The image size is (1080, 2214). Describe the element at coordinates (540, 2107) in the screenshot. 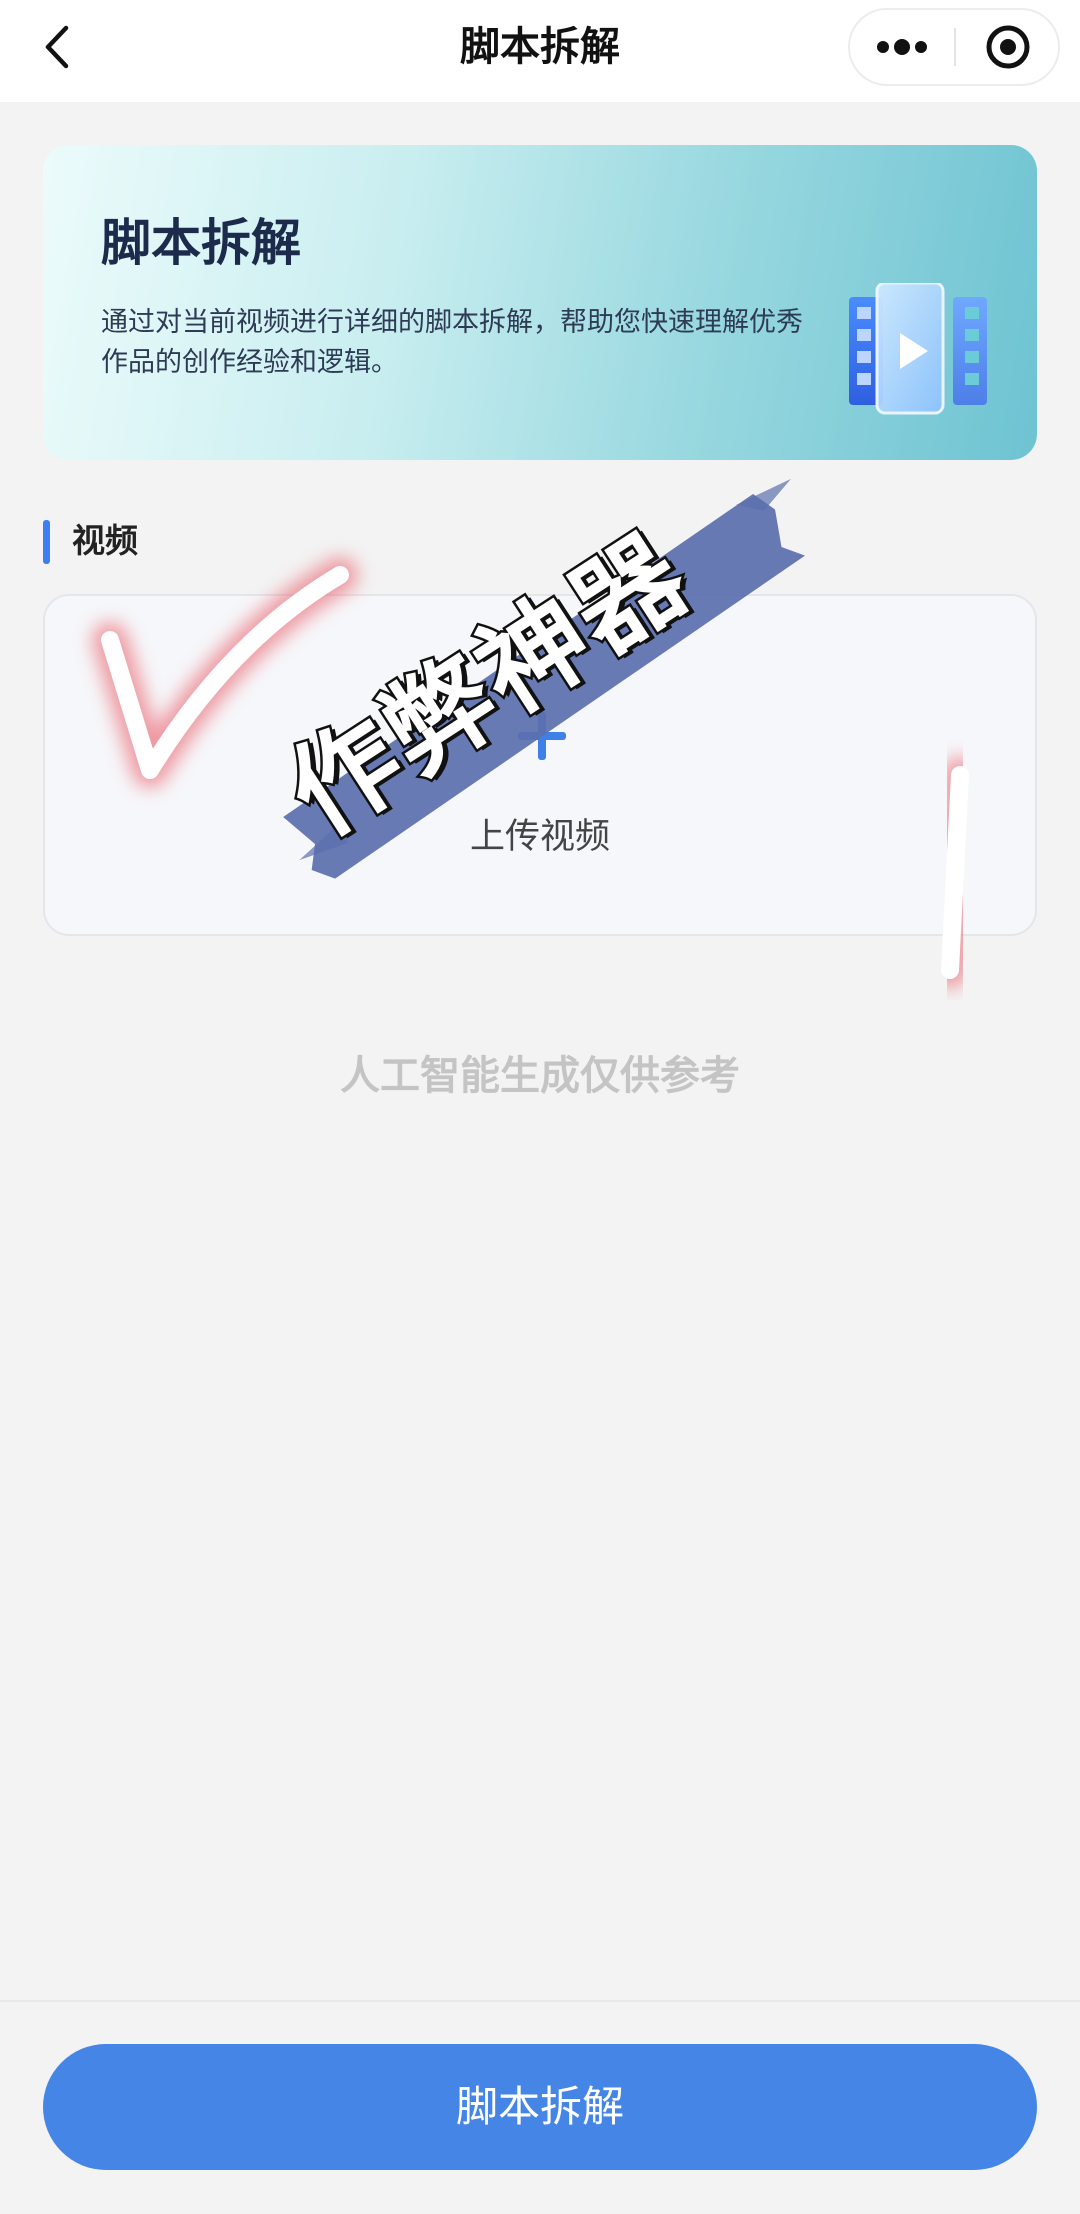

I see `script-breakdown-button: 脚本拆解` at that location.